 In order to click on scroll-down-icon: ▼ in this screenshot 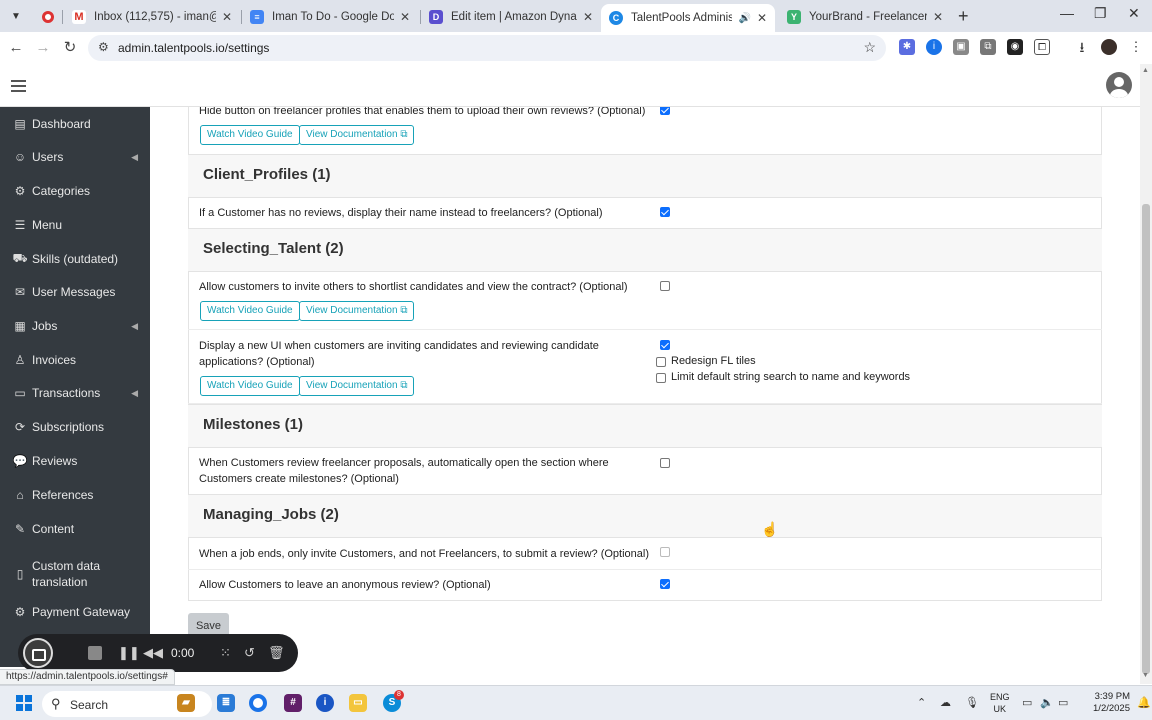, I will do `click(1145, 675)`.